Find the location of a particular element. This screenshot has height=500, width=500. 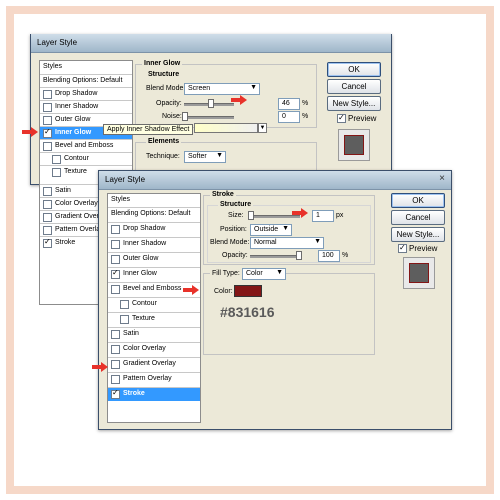

back-opacity-input: 46 is located at coordinates (289, 104).